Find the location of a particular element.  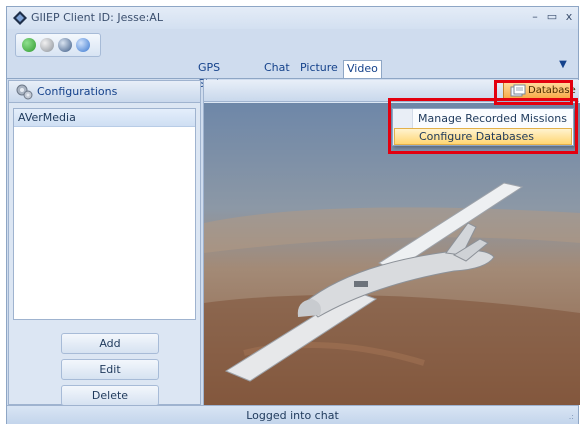

dropdown-highlight-box is located at coordinates (483, 126).